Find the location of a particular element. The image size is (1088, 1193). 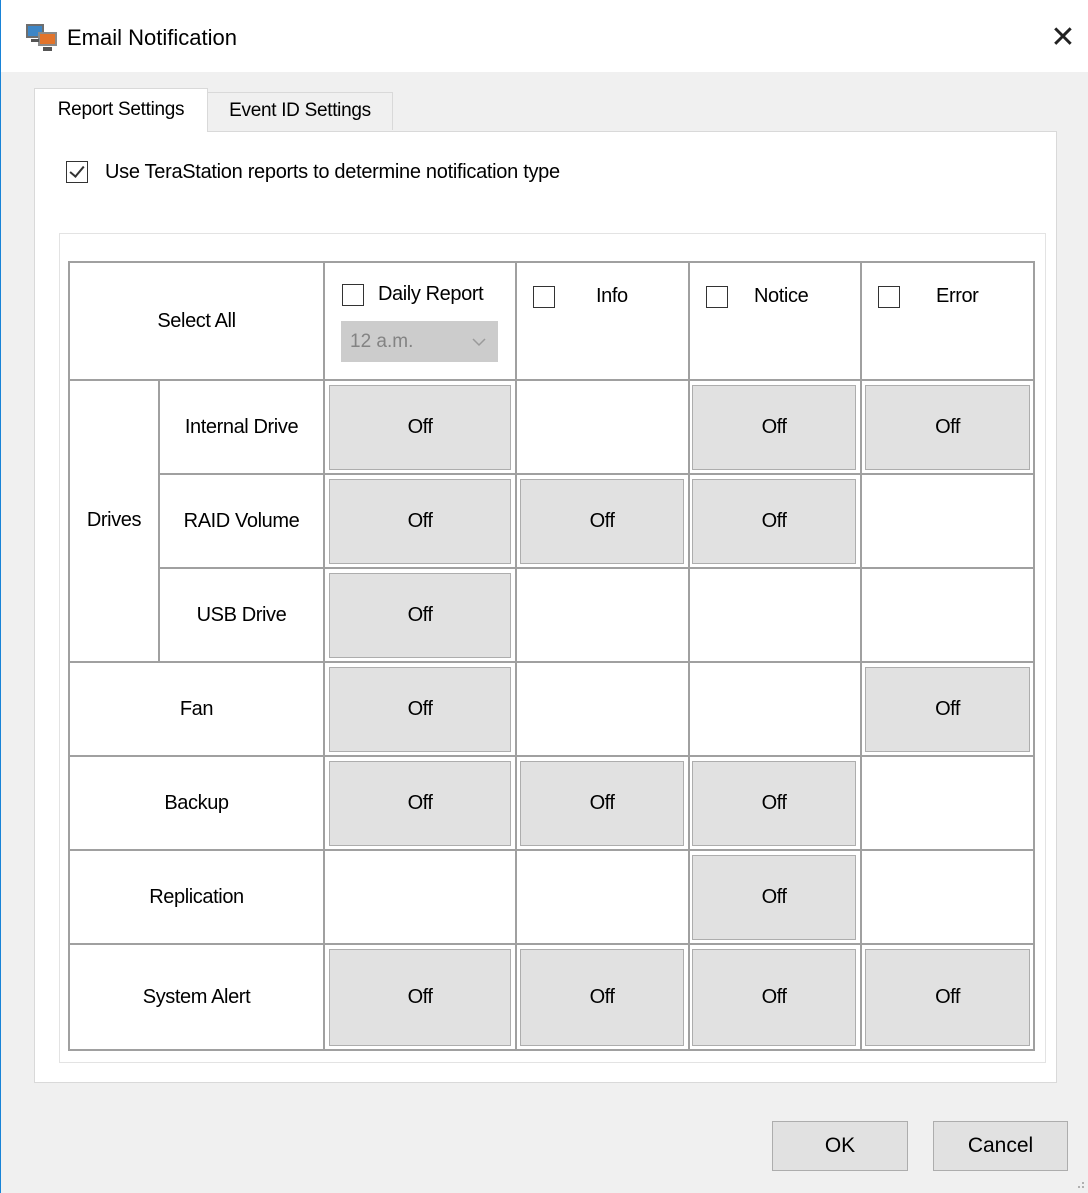

row-label-text: Internal Drive is located at coordinates (241, 426).